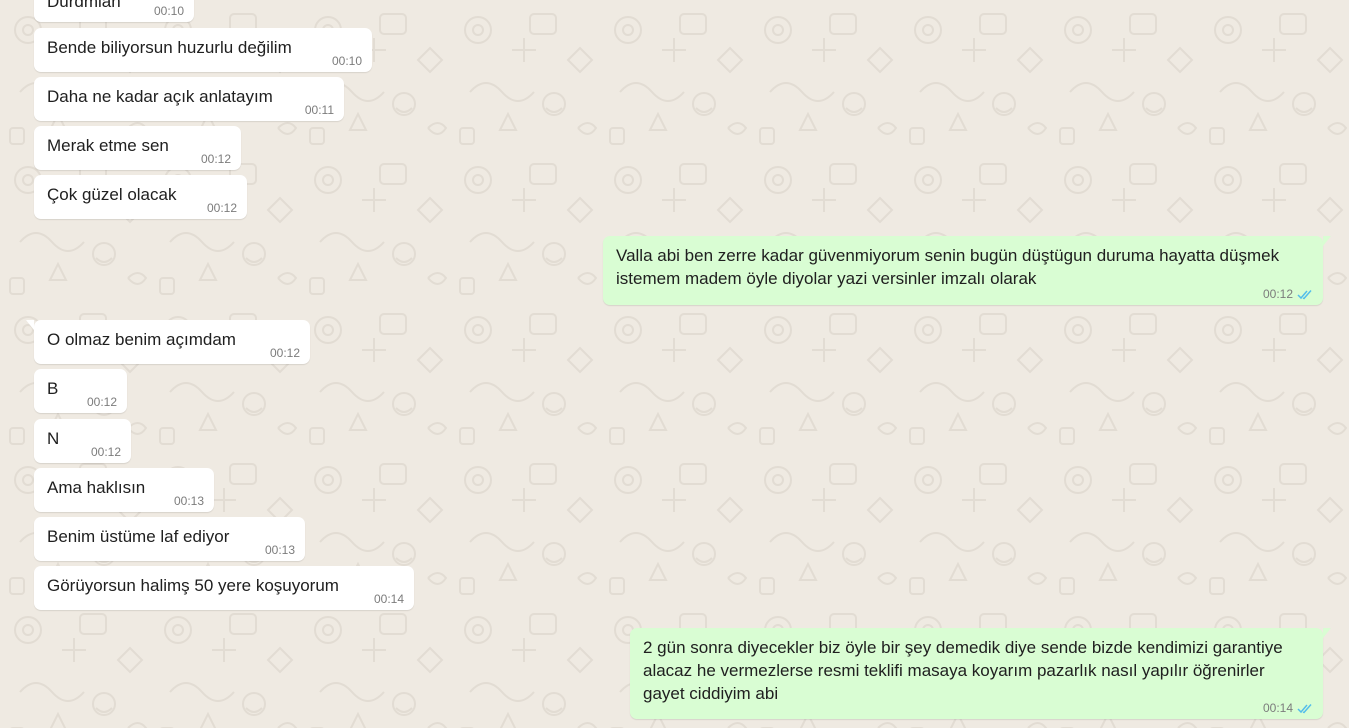 The width and height of the screenshot is (1349, 728). I want to click on incoming-message: B 00:12, so click(80, 391).